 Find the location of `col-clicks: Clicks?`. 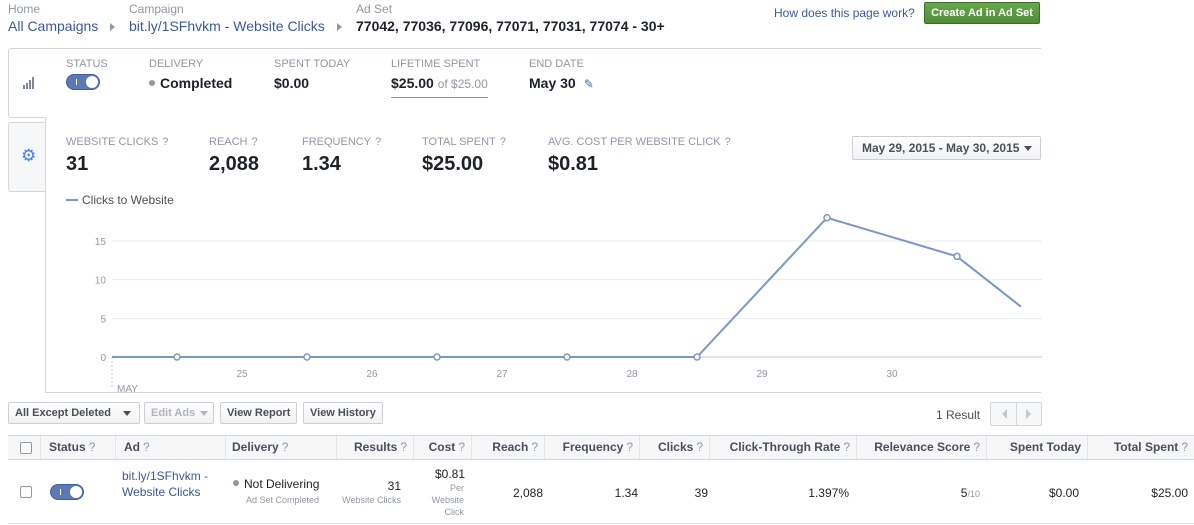

col-clicks: Clicks? is located at coordinates (674, 447).